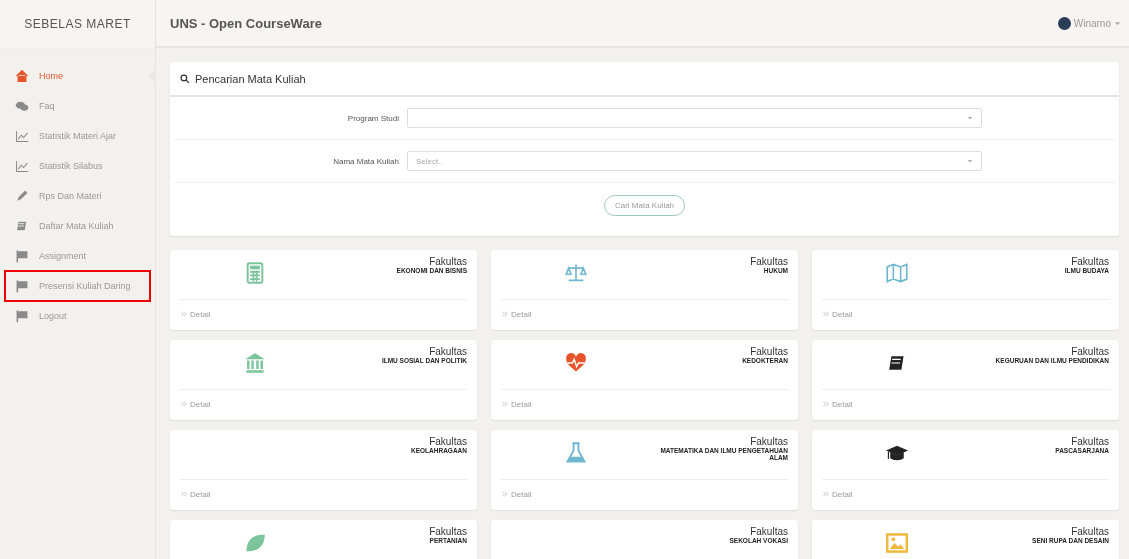  Describe the element at coordinates (255, 273) in the screenshot. I see `calculator-icon` at that location.